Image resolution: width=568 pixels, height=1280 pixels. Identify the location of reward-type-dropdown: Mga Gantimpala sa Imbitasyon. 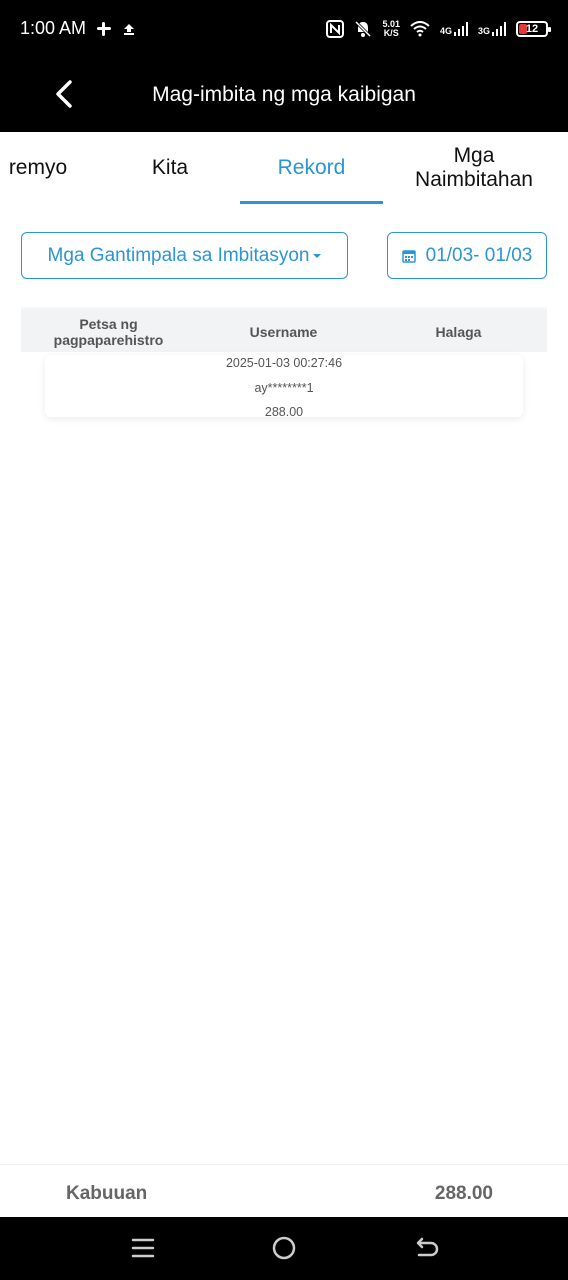
(184, 255).